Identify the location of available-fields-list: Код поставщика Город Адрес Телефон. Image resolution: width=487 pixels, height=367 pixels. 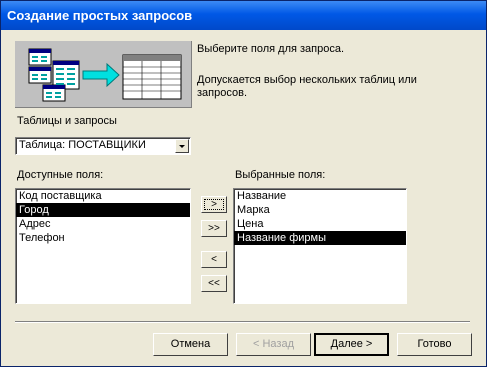
(103, 246).